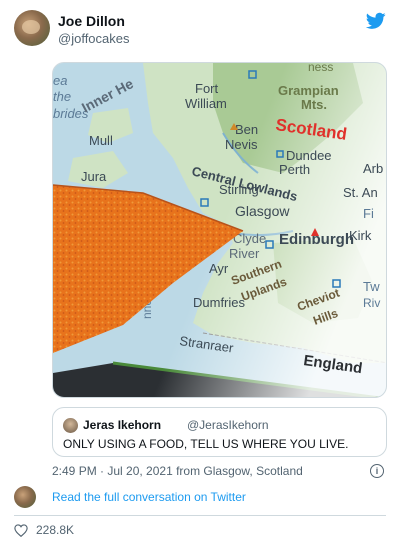  I want to click on quoted-author-name: Jeras Ikehorn, so click(122, 425).